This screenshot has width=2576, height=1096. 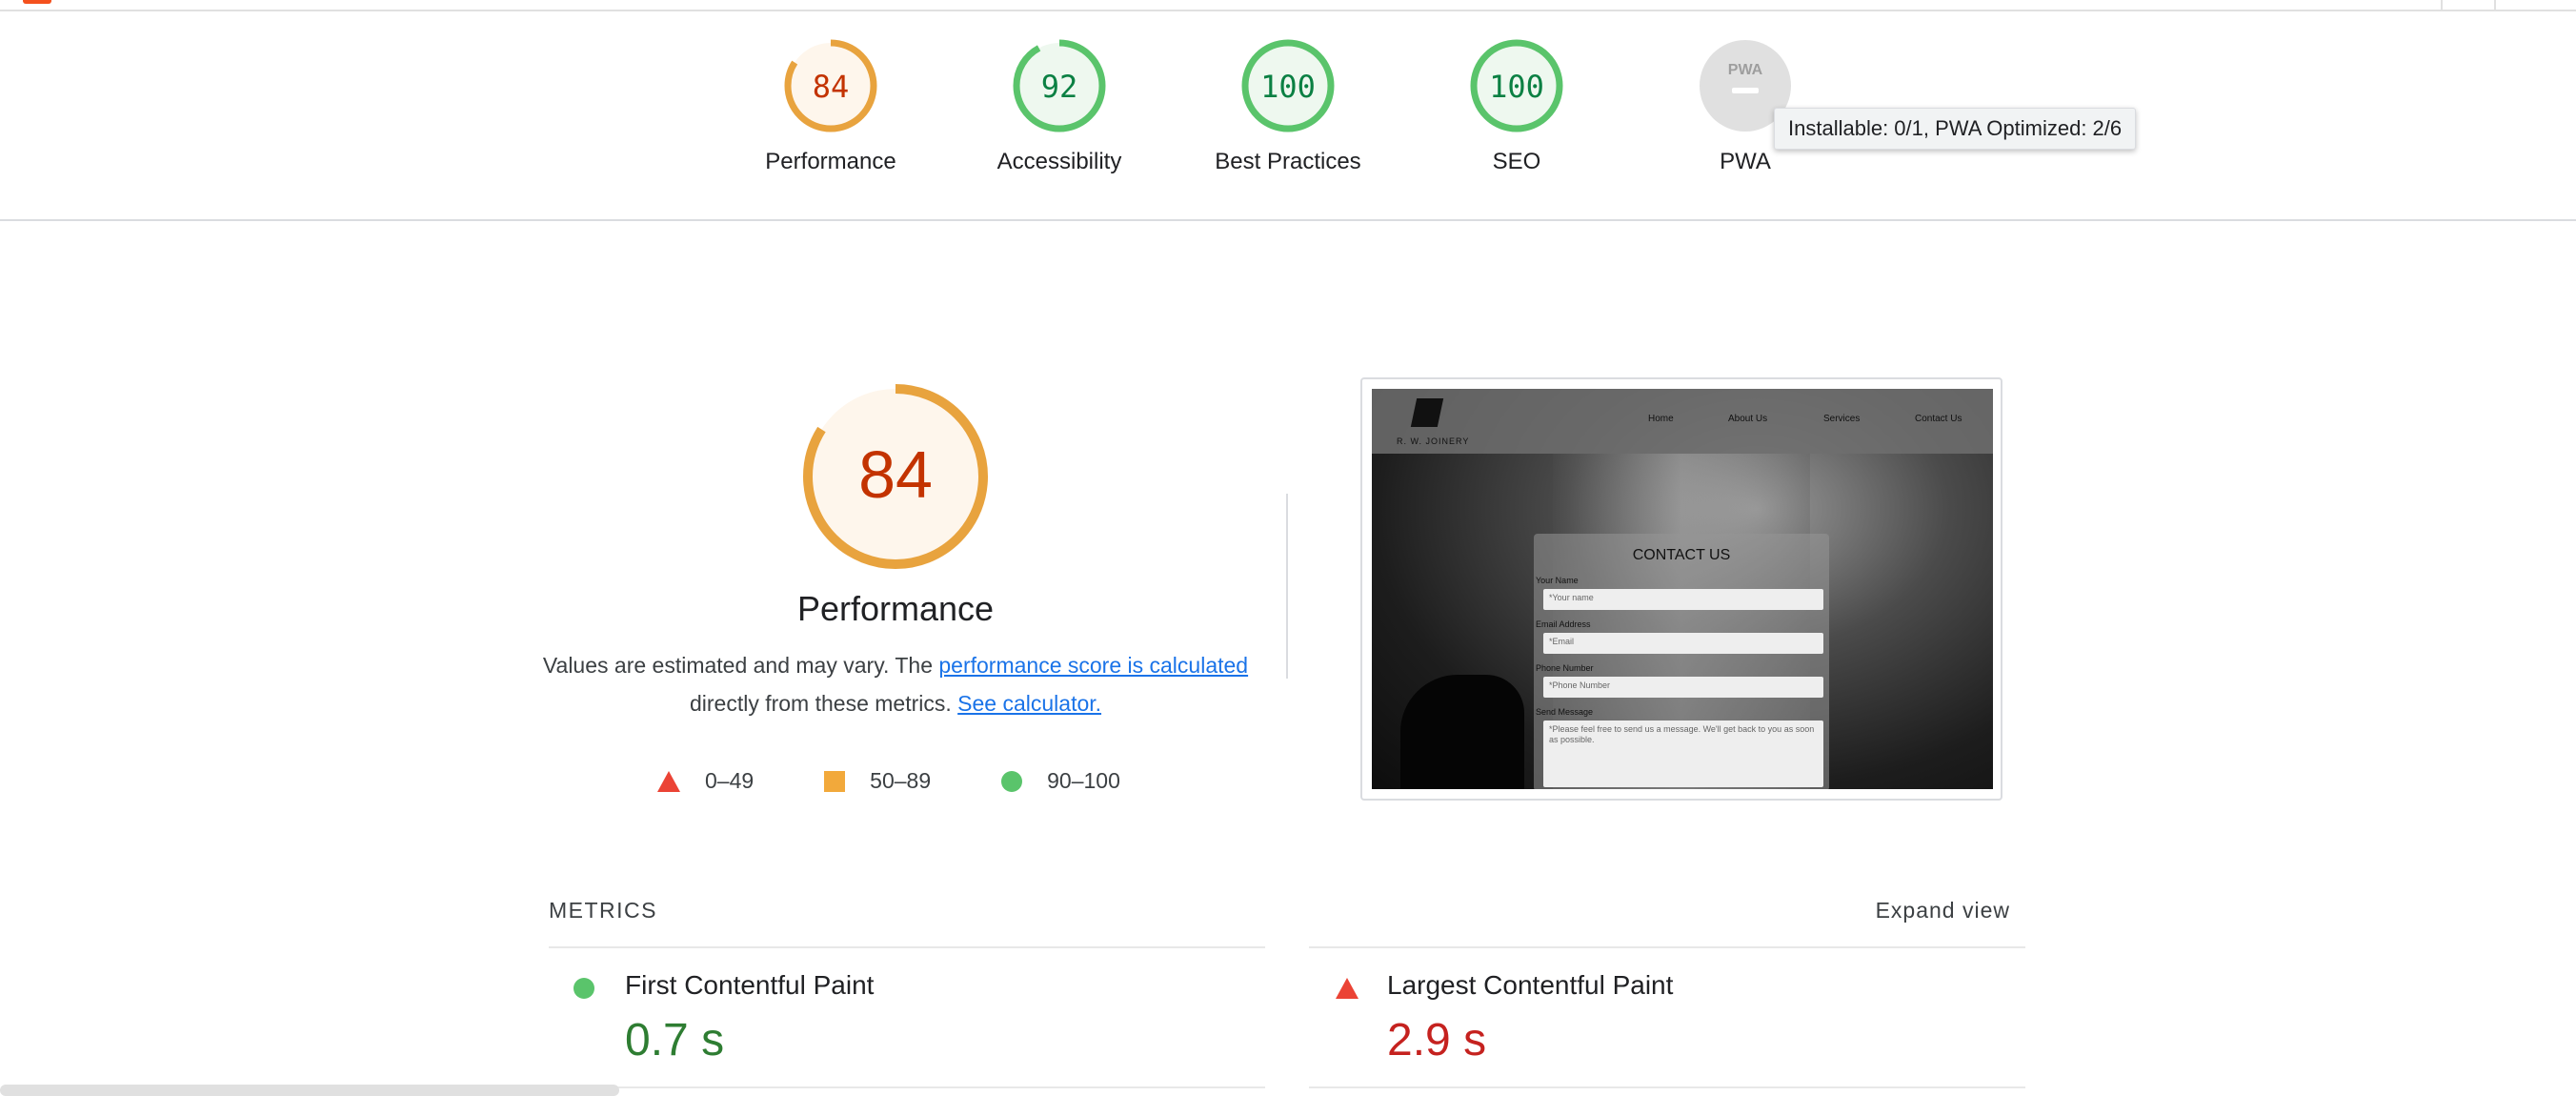 What do you see at coordinates (1059, 161) in the screenshot?
I see `gauge-label: Accessibility` at bounding box center [1059, 161].